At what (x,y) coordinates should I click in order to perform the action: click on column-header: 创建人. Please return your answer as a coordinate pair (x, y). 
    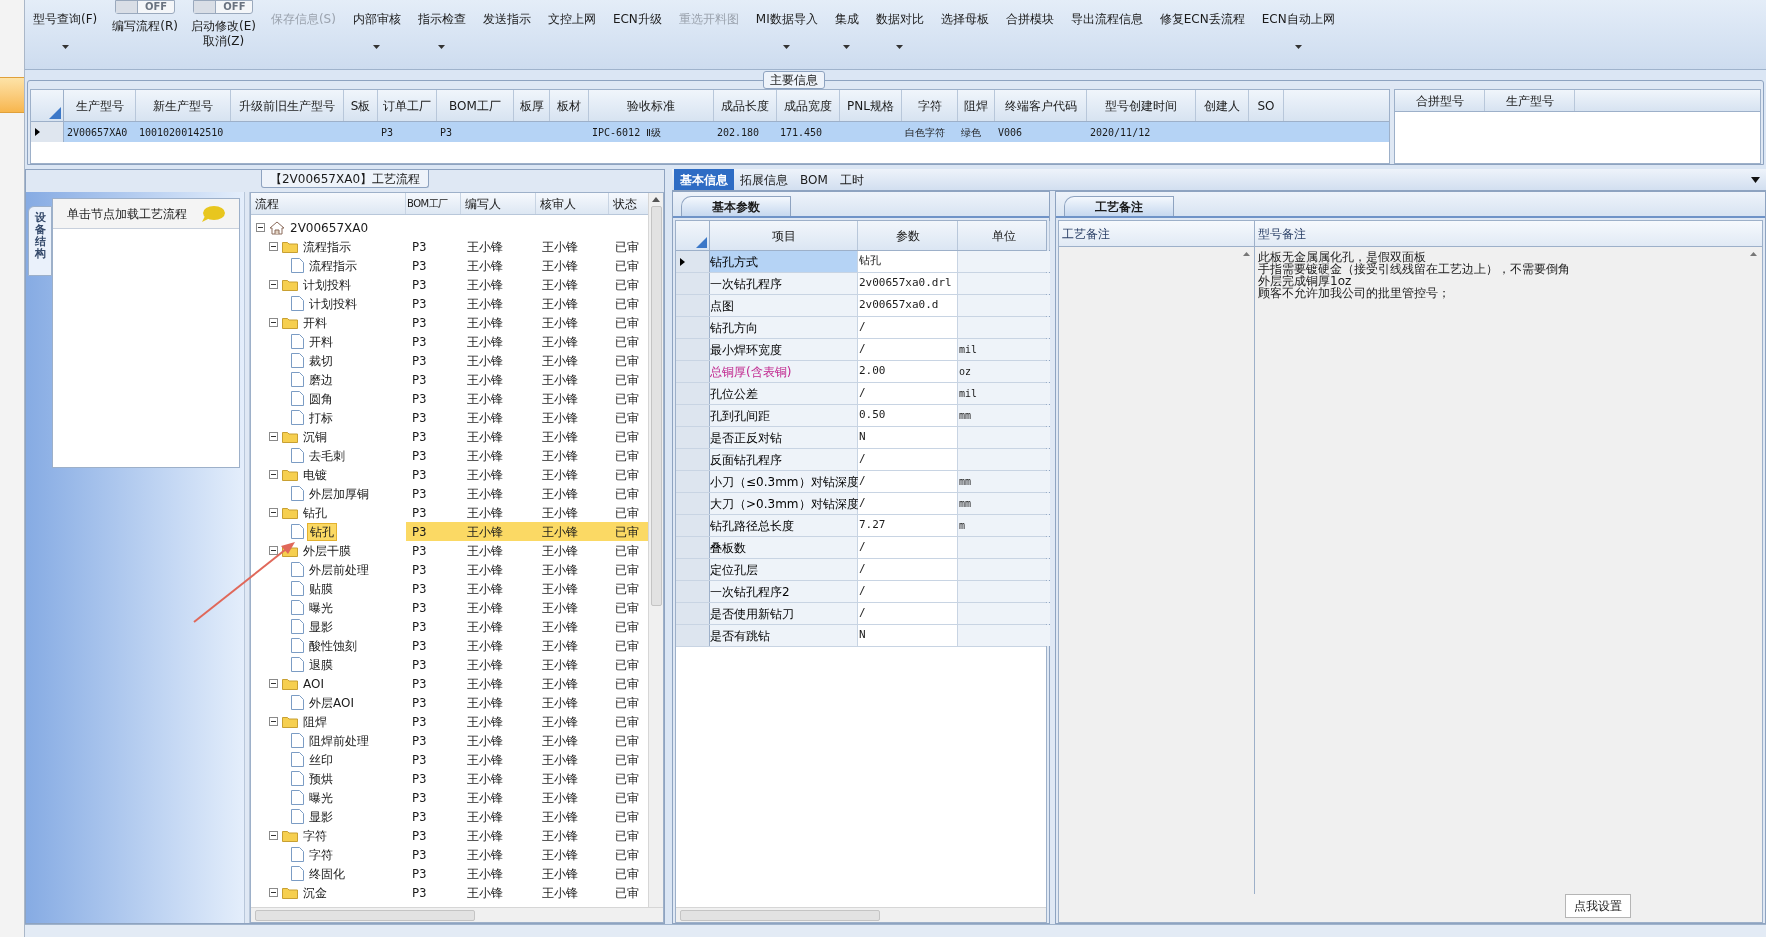
    Looking at the image, I should click on (1222, 105).